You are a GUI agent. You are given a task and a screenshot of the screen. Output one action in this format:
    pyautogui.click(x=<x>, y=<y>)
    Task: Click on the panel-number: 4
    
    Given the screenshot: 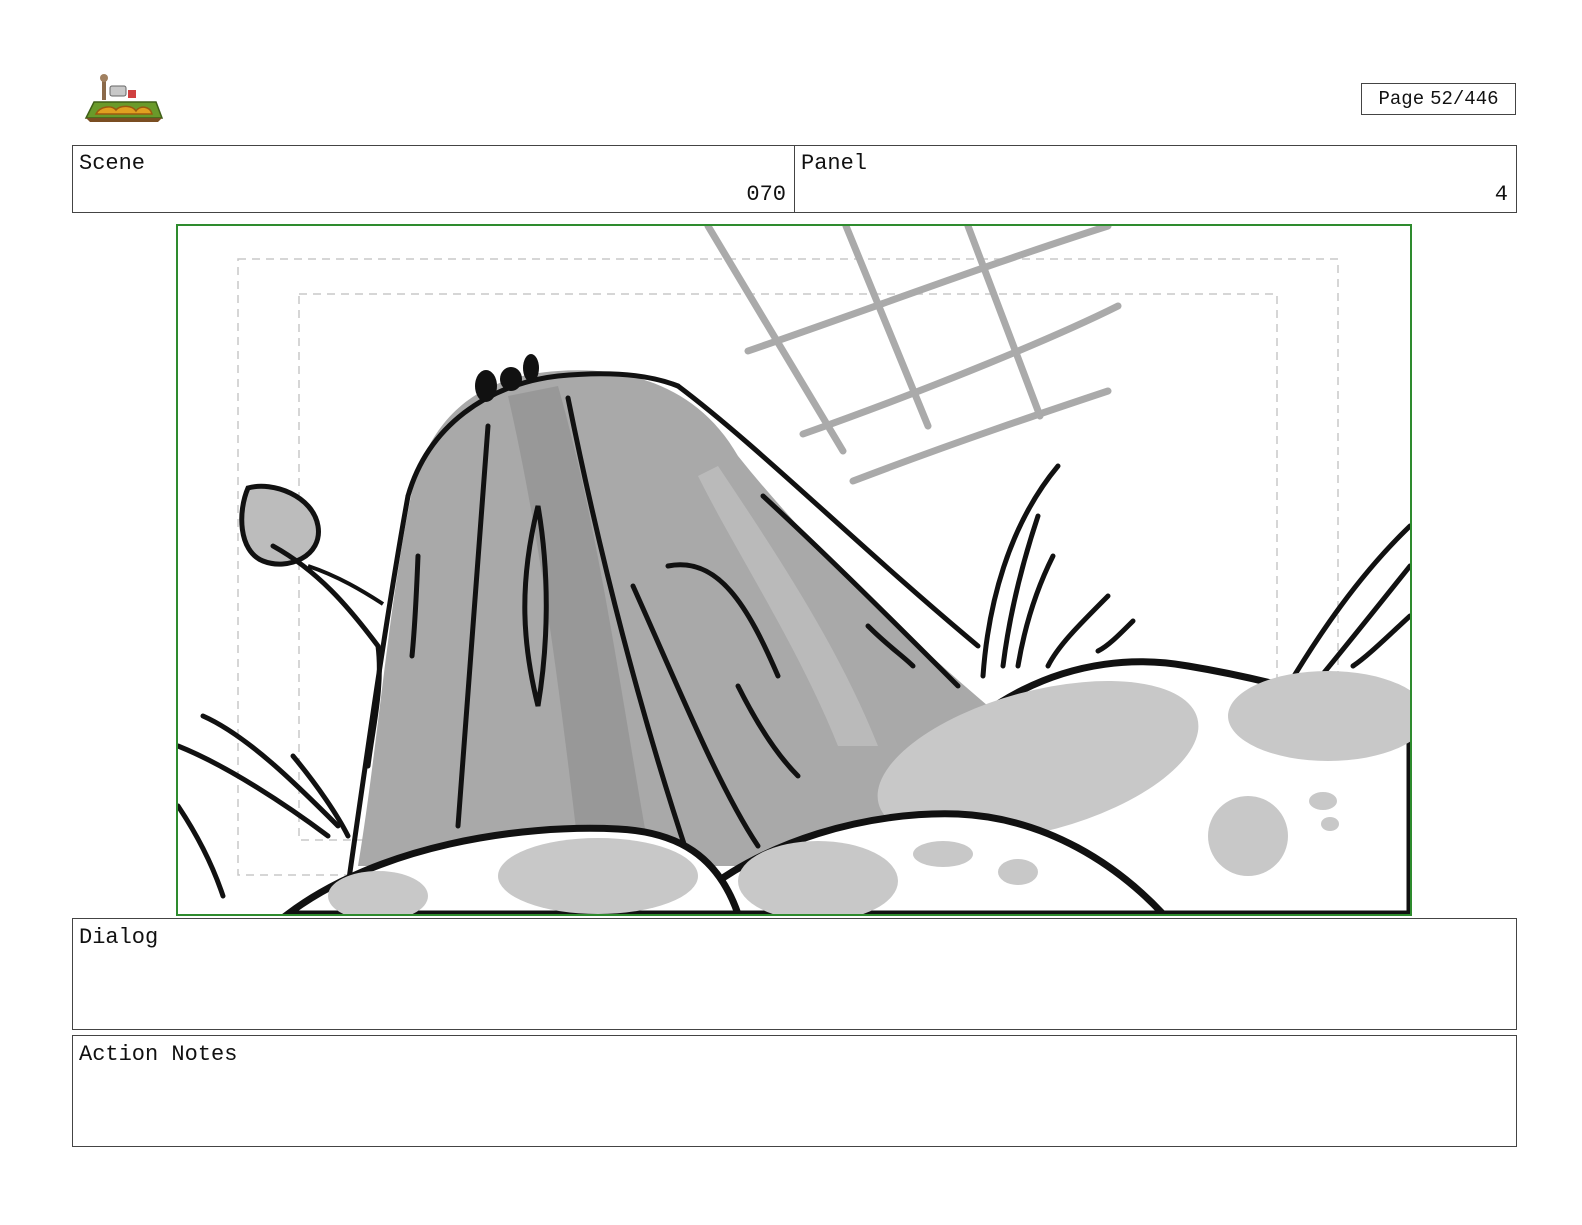 What is the action you would take?
    pyautogui.click(x=1501, y=194)
    